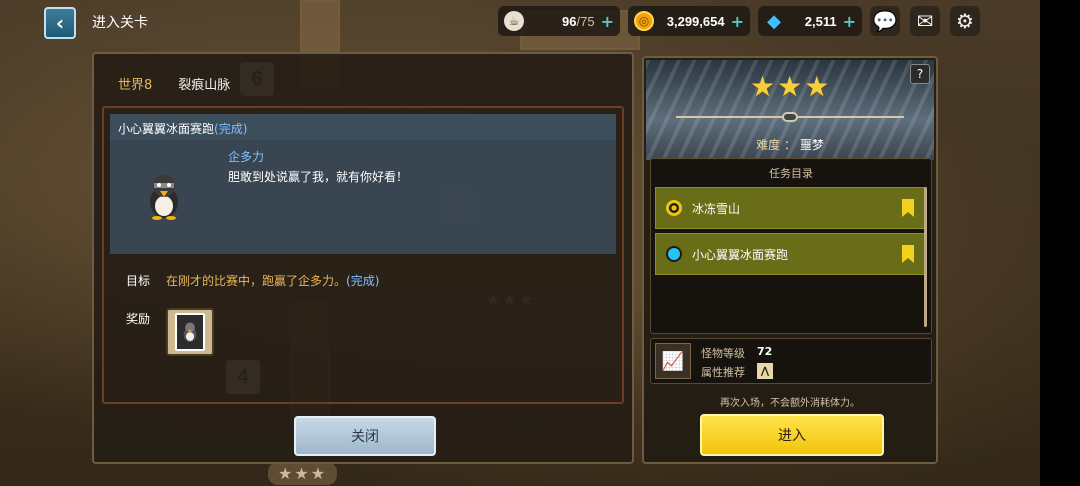  What do you see at coordinates (774, 21) in the screenshot?
I see `diamond-icon: ◆` at bounding box center [774, 21].